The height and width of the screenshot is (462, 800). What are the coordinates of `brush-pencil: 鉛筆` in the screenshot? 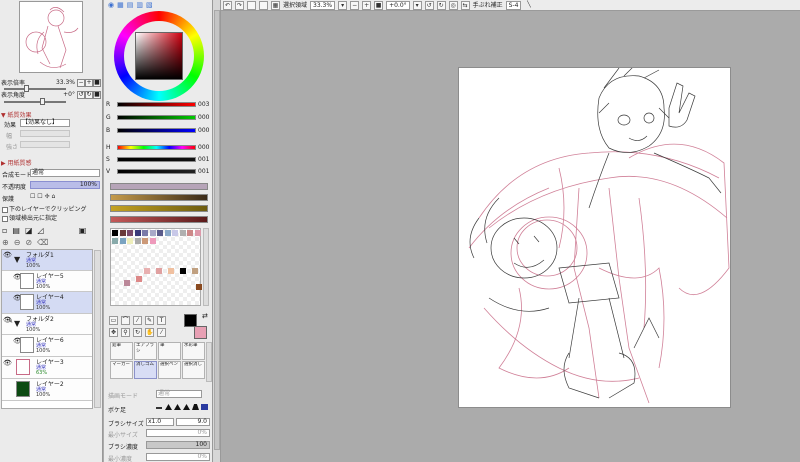 It's located at (121, 351).